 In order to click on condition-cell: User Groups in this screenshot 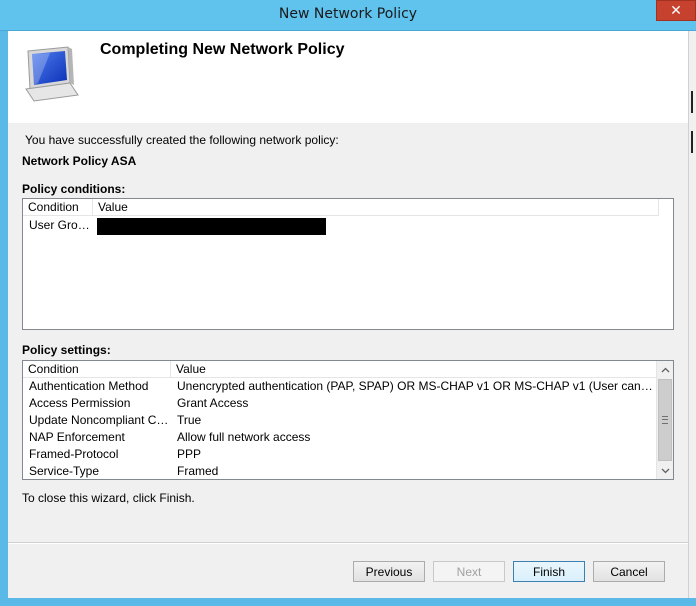, I will do `click(61, 225)`.